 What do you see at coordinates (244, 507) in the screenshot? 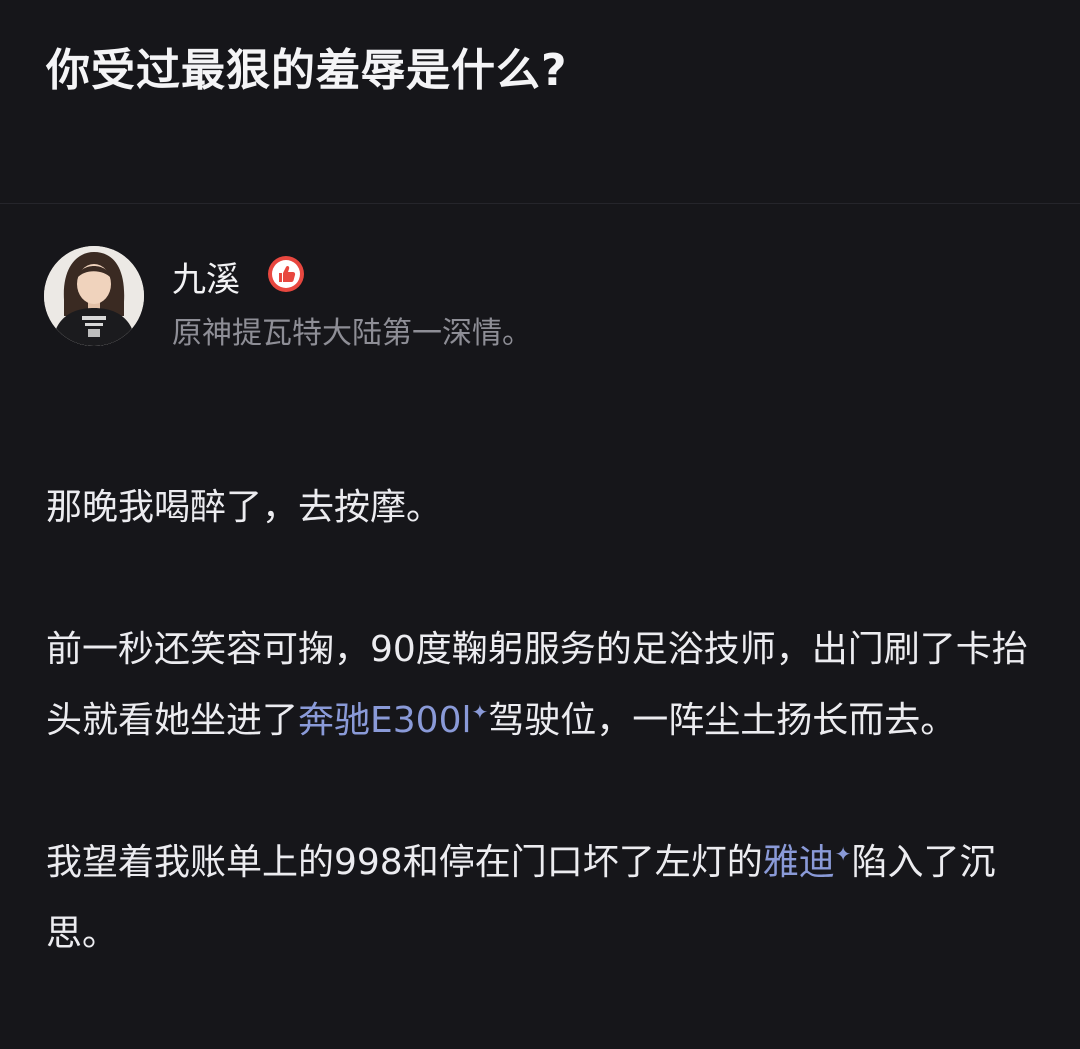
I see `answer-text: 那晚我喝醉了，去按摩。` at bounding box center [244, 507].